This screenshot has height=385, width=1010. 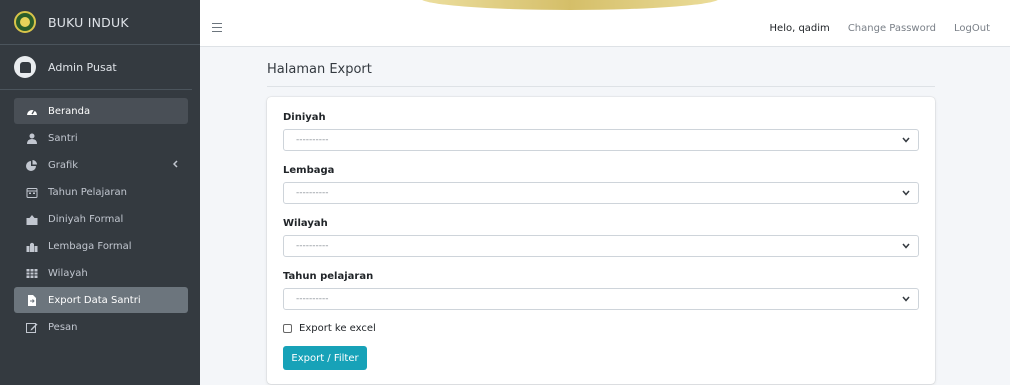 I want to click on banner-logo-art, so click(x=570, y=5).